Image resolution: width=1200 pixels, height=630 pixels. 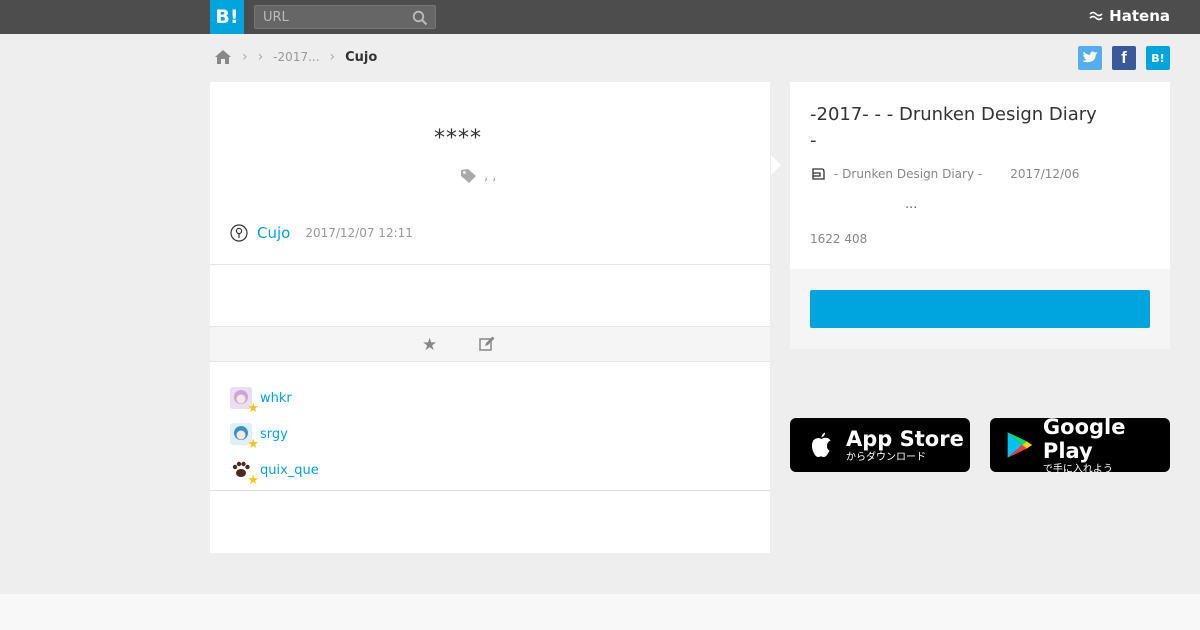 What do you see at coordinates (227, 17) in the screenshot?
I see `hatena-bookmark-logo: B!` at bounding box center [227, 17].